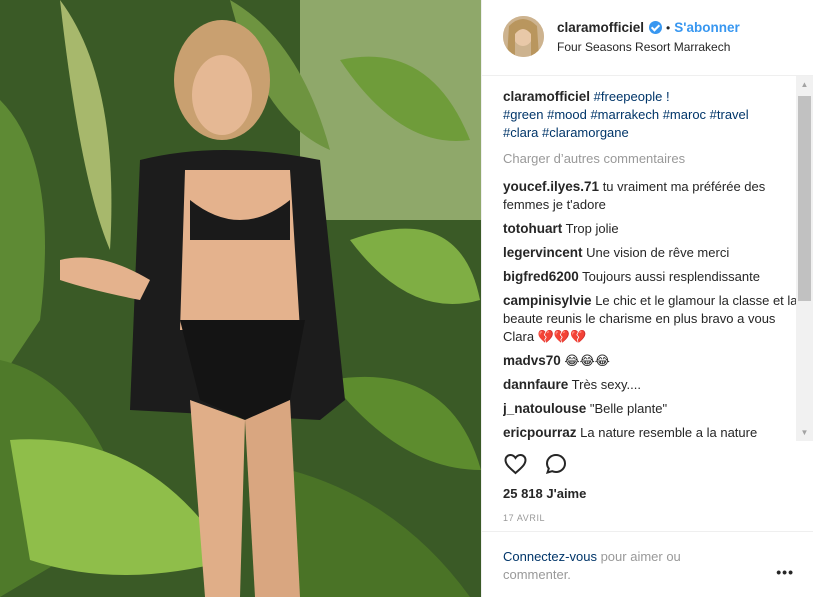 This screenshot has height=597, width=813. What do you see at coordinates (532, 228) in the screenshot?
I see `comment-username: totohuart` at bounding box center [532, 228].